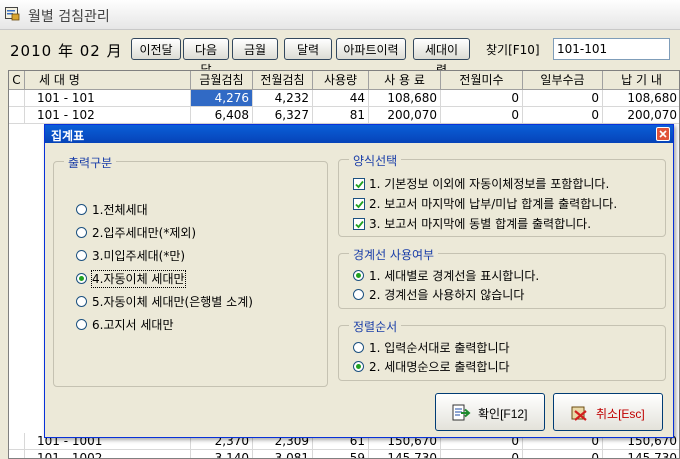 Image resolution: width=680 pixels, height=459 pixels. Describe the element at coordinates (641, 80) in the screenshot. I see `col-header-due: 납 기 내` at that location.